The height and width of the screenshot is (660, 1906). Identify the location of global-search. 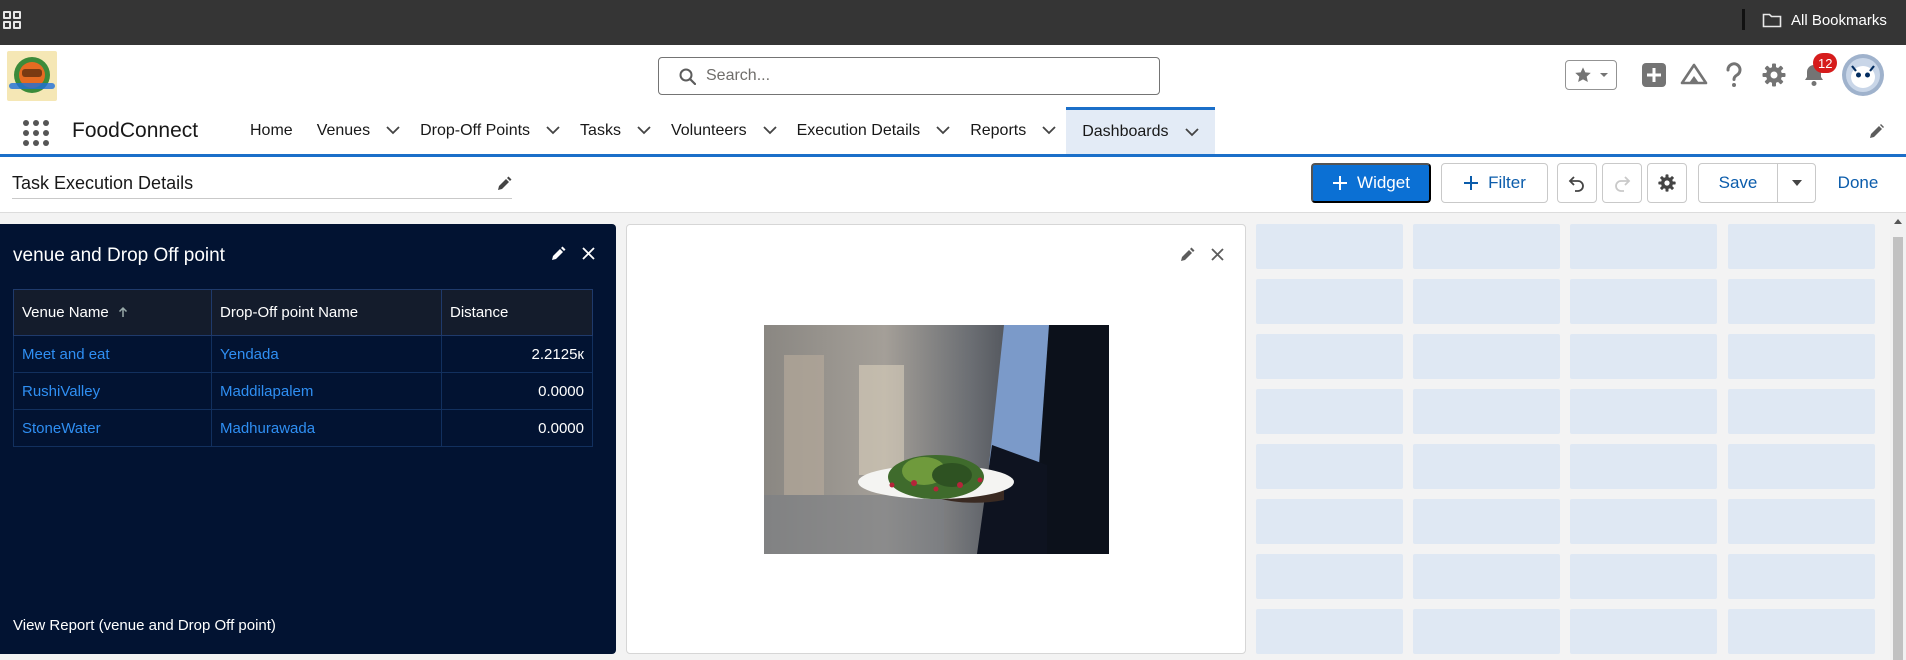
(909, 76).